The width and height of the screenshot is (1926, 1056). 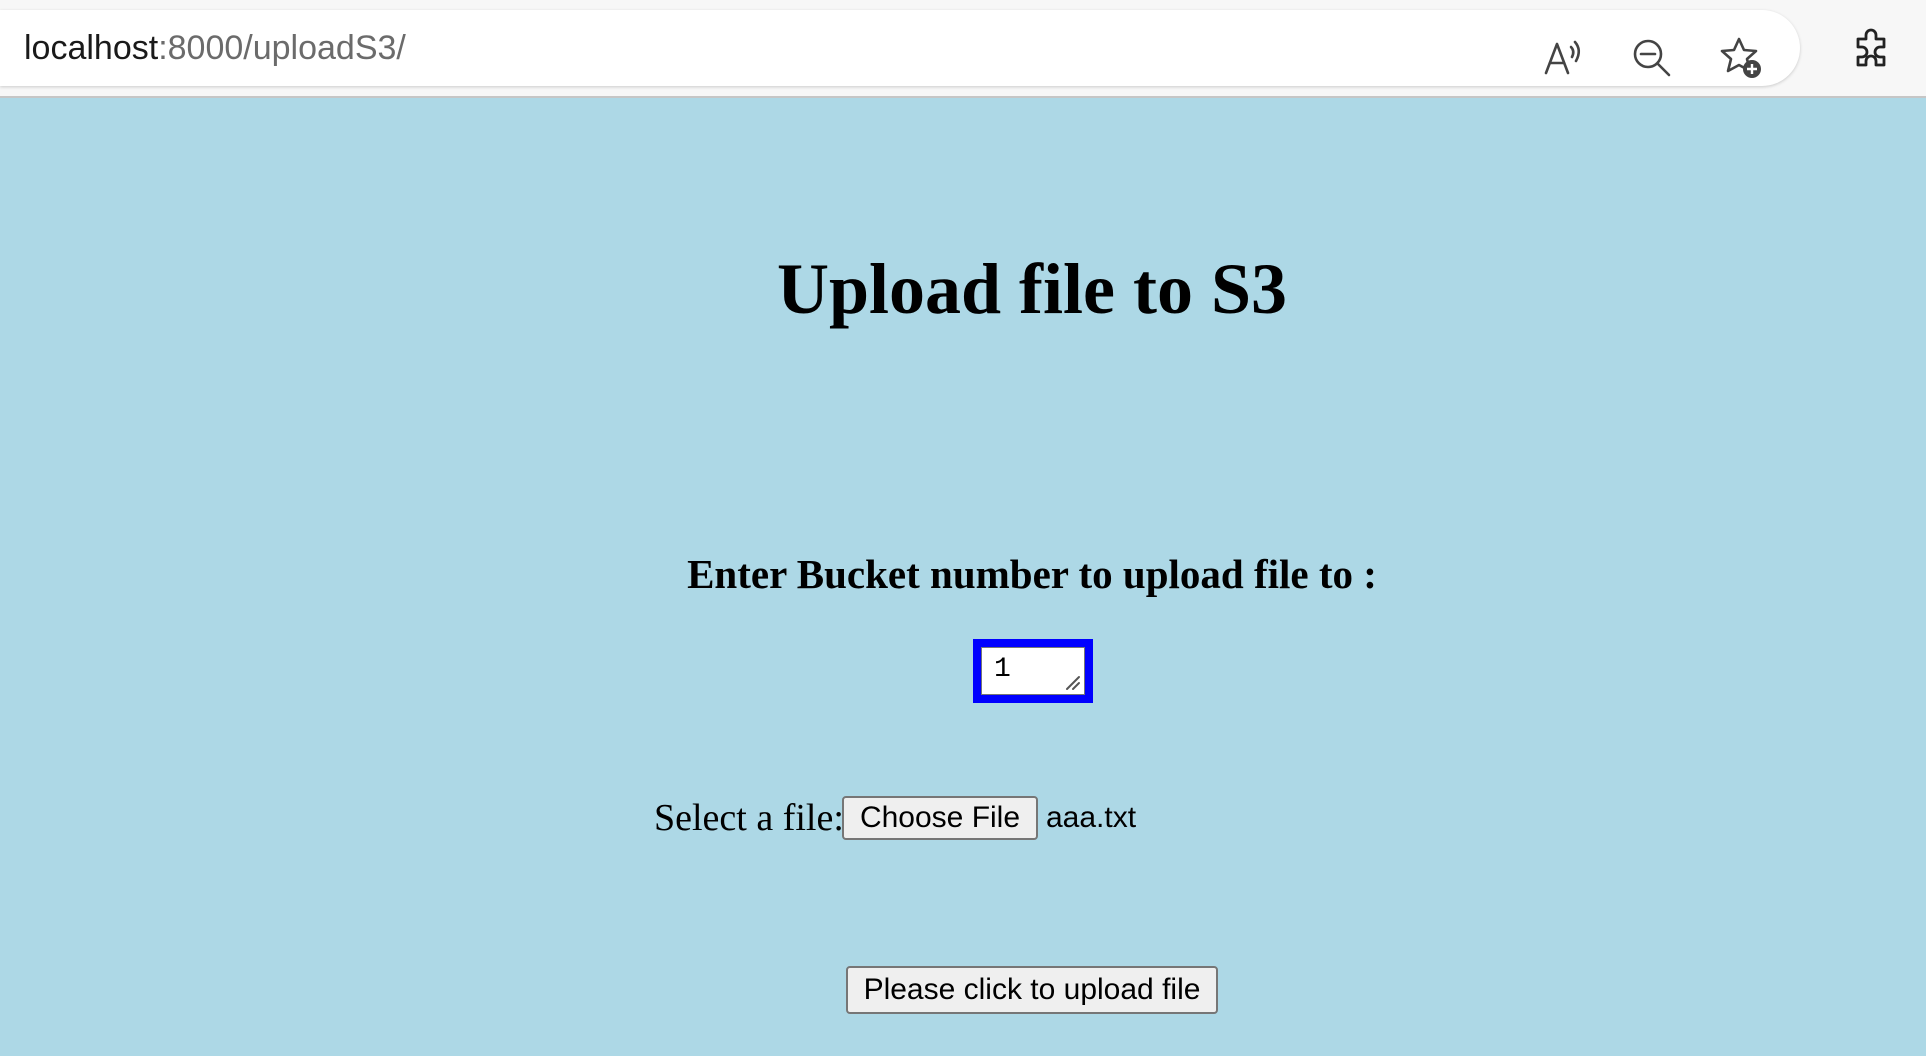 What do you see at coordinates (1652, 58) in the screenshot?
I see `zoom-out-icon` at bounding box center [1652, 58].